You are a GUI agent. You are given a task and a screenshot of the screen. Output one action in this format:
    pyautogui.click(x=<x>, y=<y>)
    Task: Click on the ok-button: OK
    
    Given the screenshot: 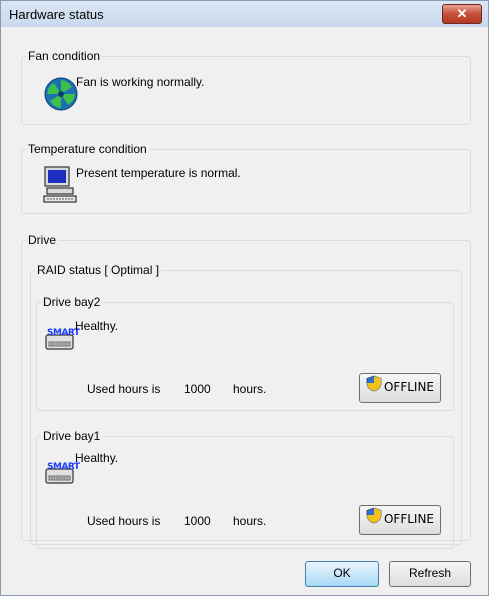 What is the action you would take?
    pyautogui.click(x=342, y=574)
    